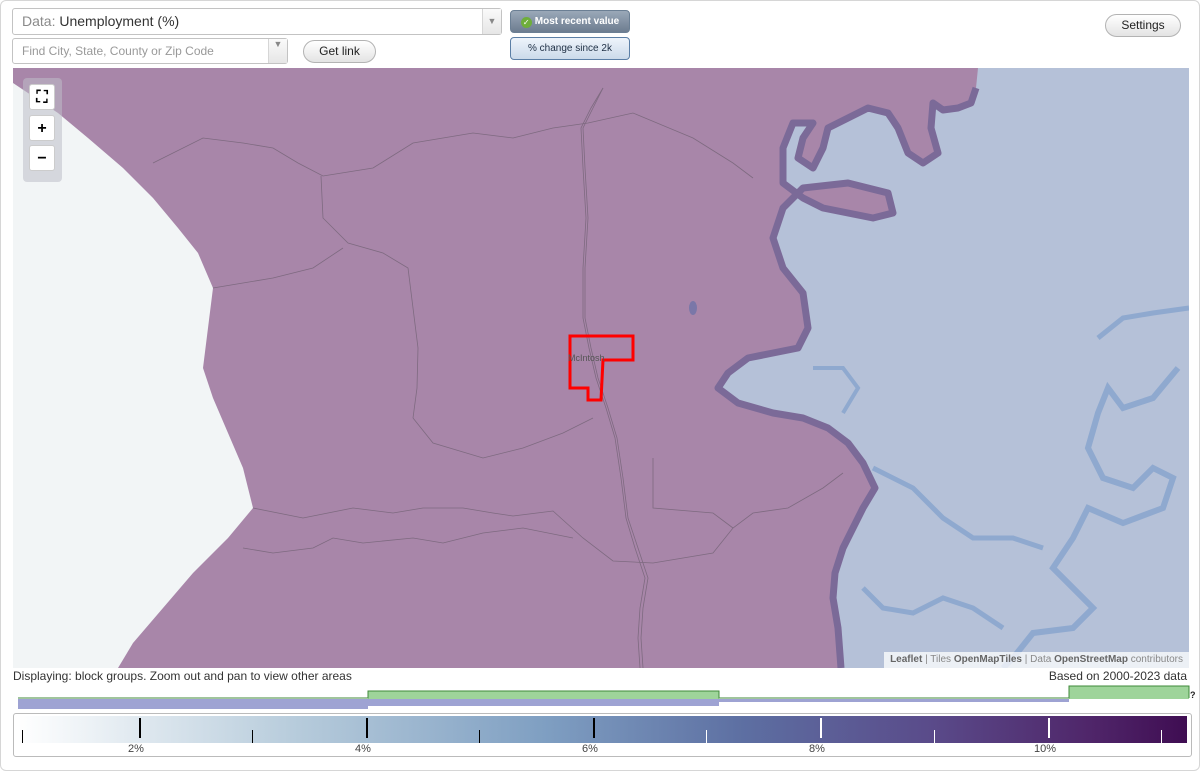  Describe the element at coordinates (570, 48) in the screenshot. I see `percent-change-button: % change since 2k` at that location.